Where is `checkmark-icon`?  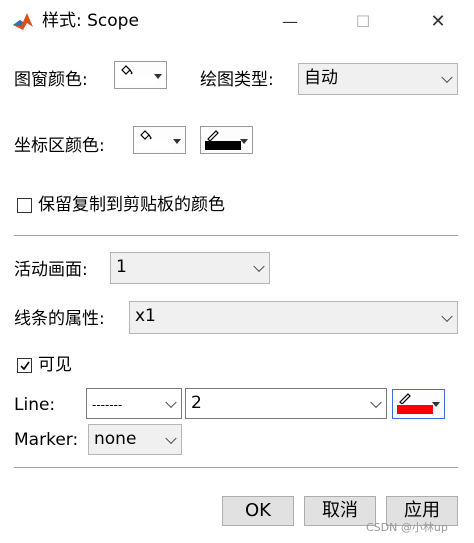
checkmark-icon is located at coordinates (25, 366).